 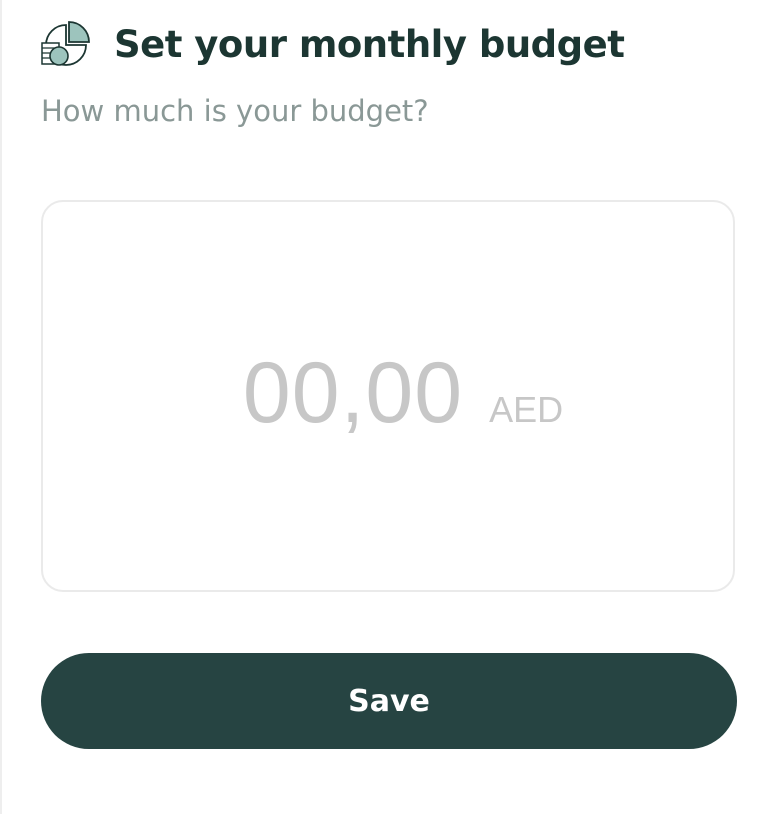 What do you see at coordinates (66, 44) in the screenshot?
I see `budget-pie-coins-icon` at bounding box center [66, 44].